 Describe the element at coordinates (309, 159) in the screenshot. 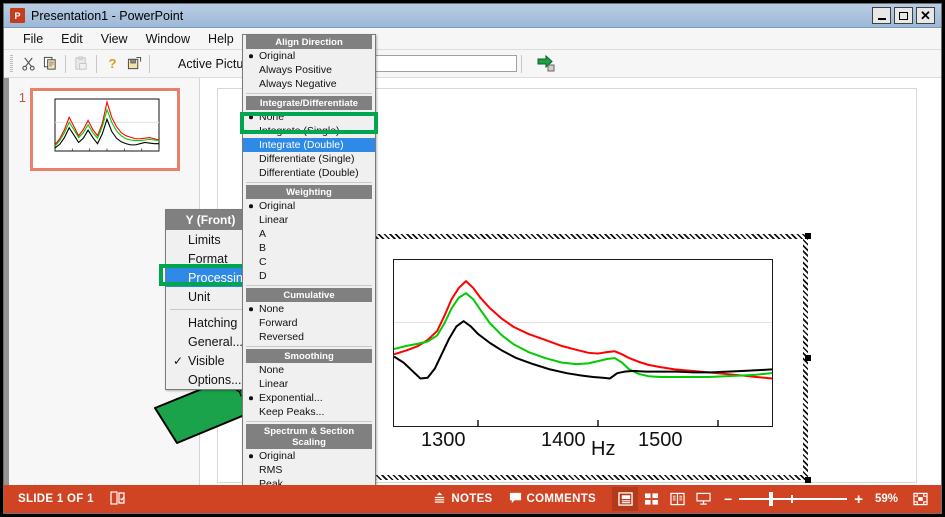

I see `menu-item-differentiate-single: Differentiate (Single)` at that location.